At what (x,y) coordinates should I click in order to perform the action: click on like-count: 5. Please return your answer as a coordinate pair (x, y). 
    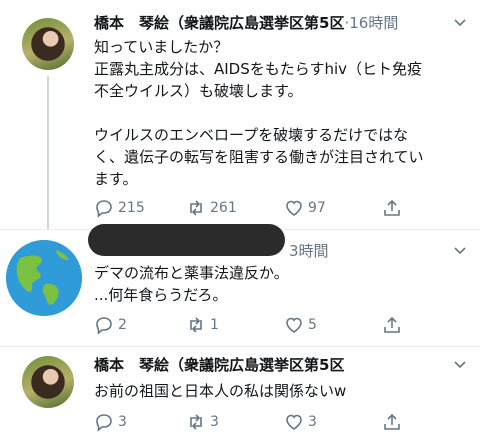
    Looking at the image, I should click on (312, 325).